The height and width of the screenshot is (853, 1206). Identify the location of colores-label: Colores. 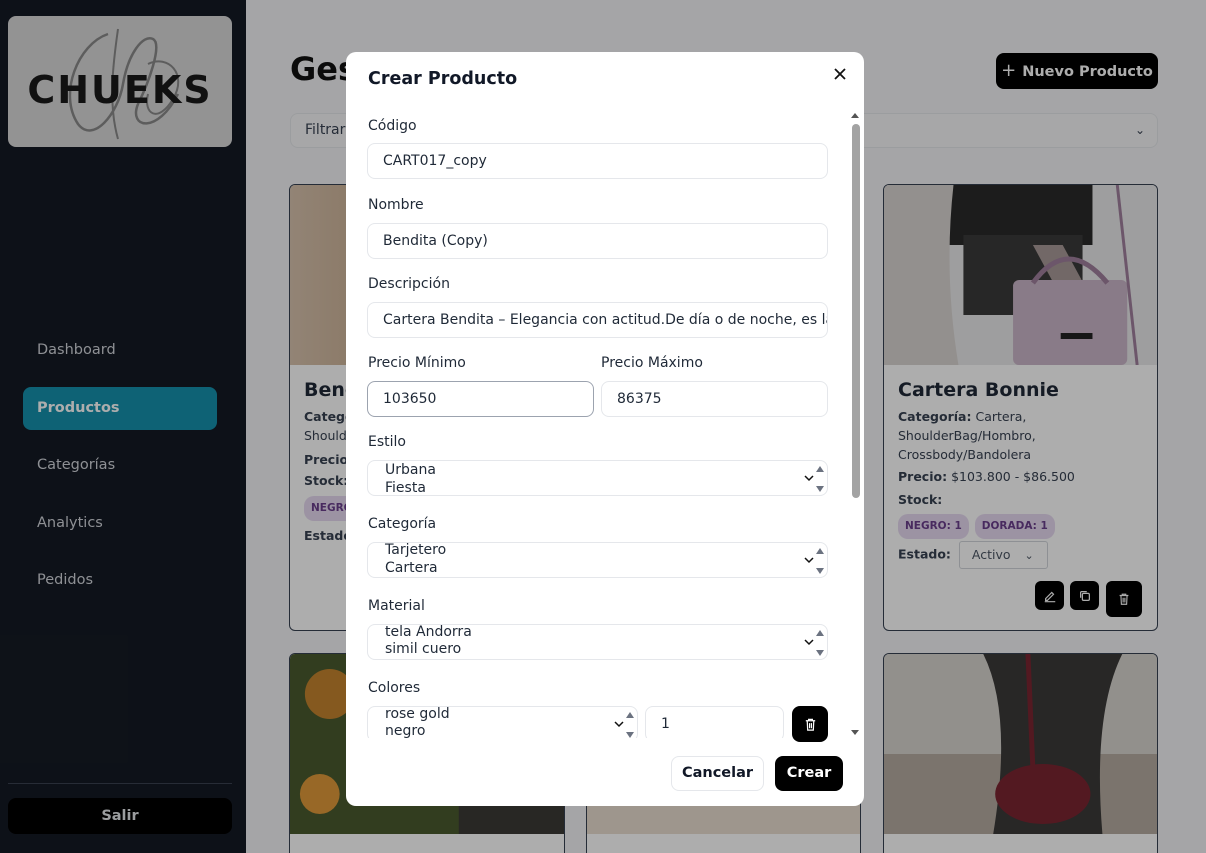
(394, 688).